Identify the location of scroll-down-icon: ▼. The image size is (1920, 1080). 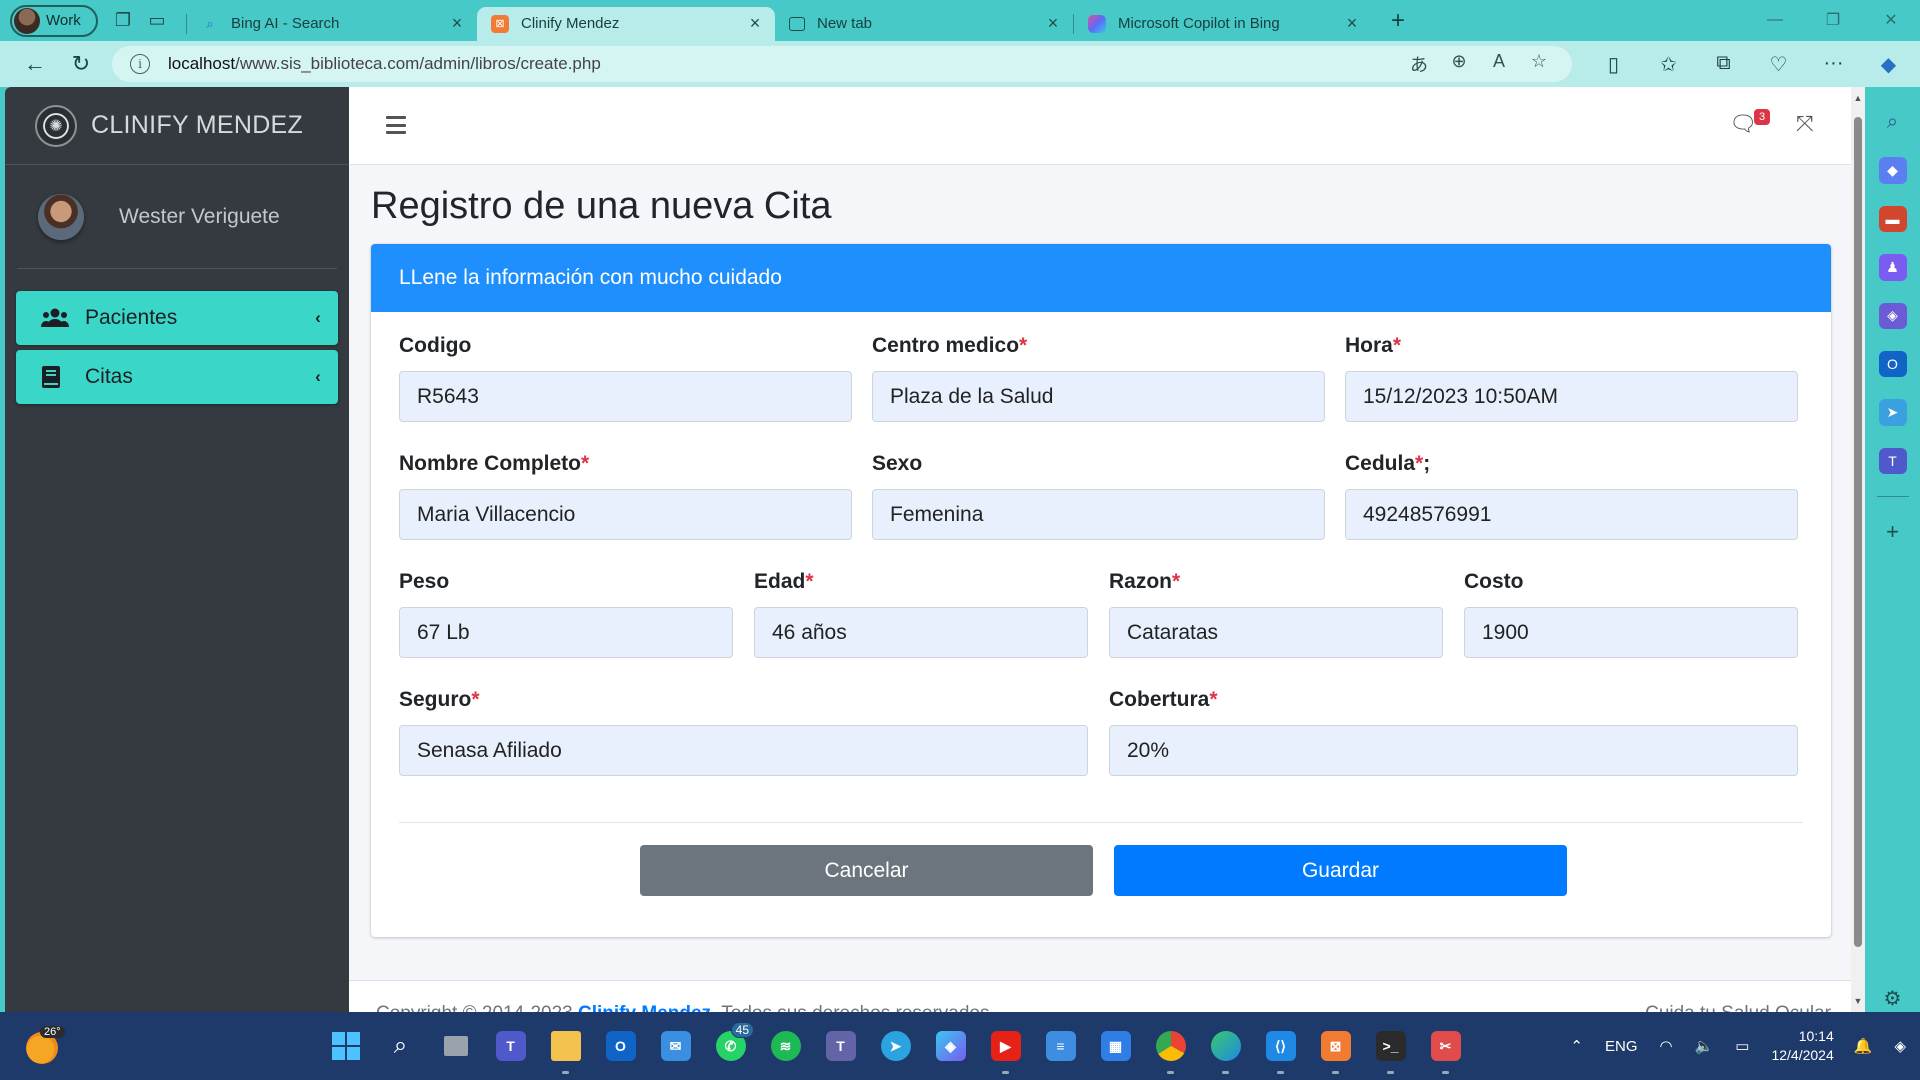
(1858, 1001).